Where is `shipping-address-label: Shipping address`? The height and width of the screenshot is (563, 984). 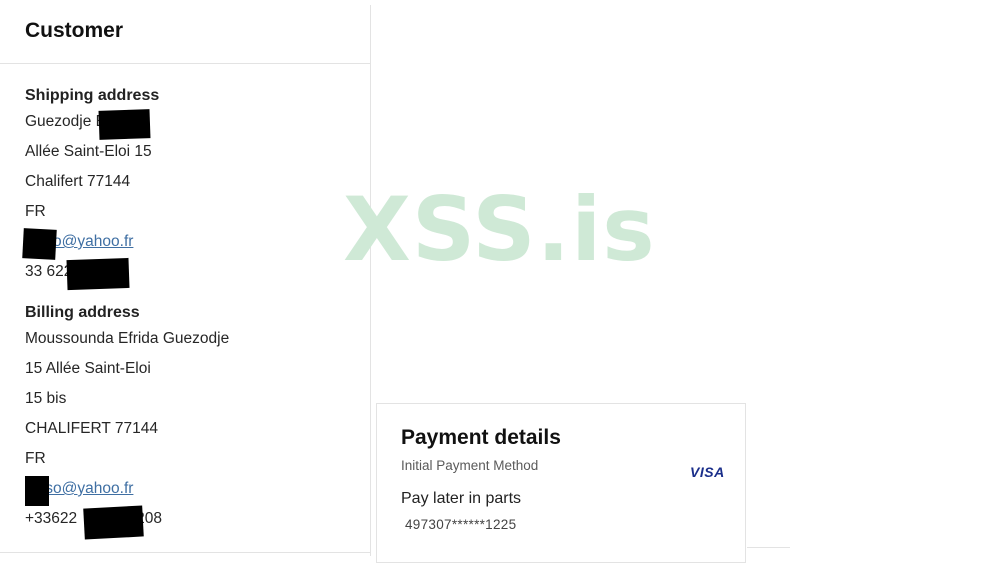 shipping-address-label: Shipping address is located at coordinates (92, 95).